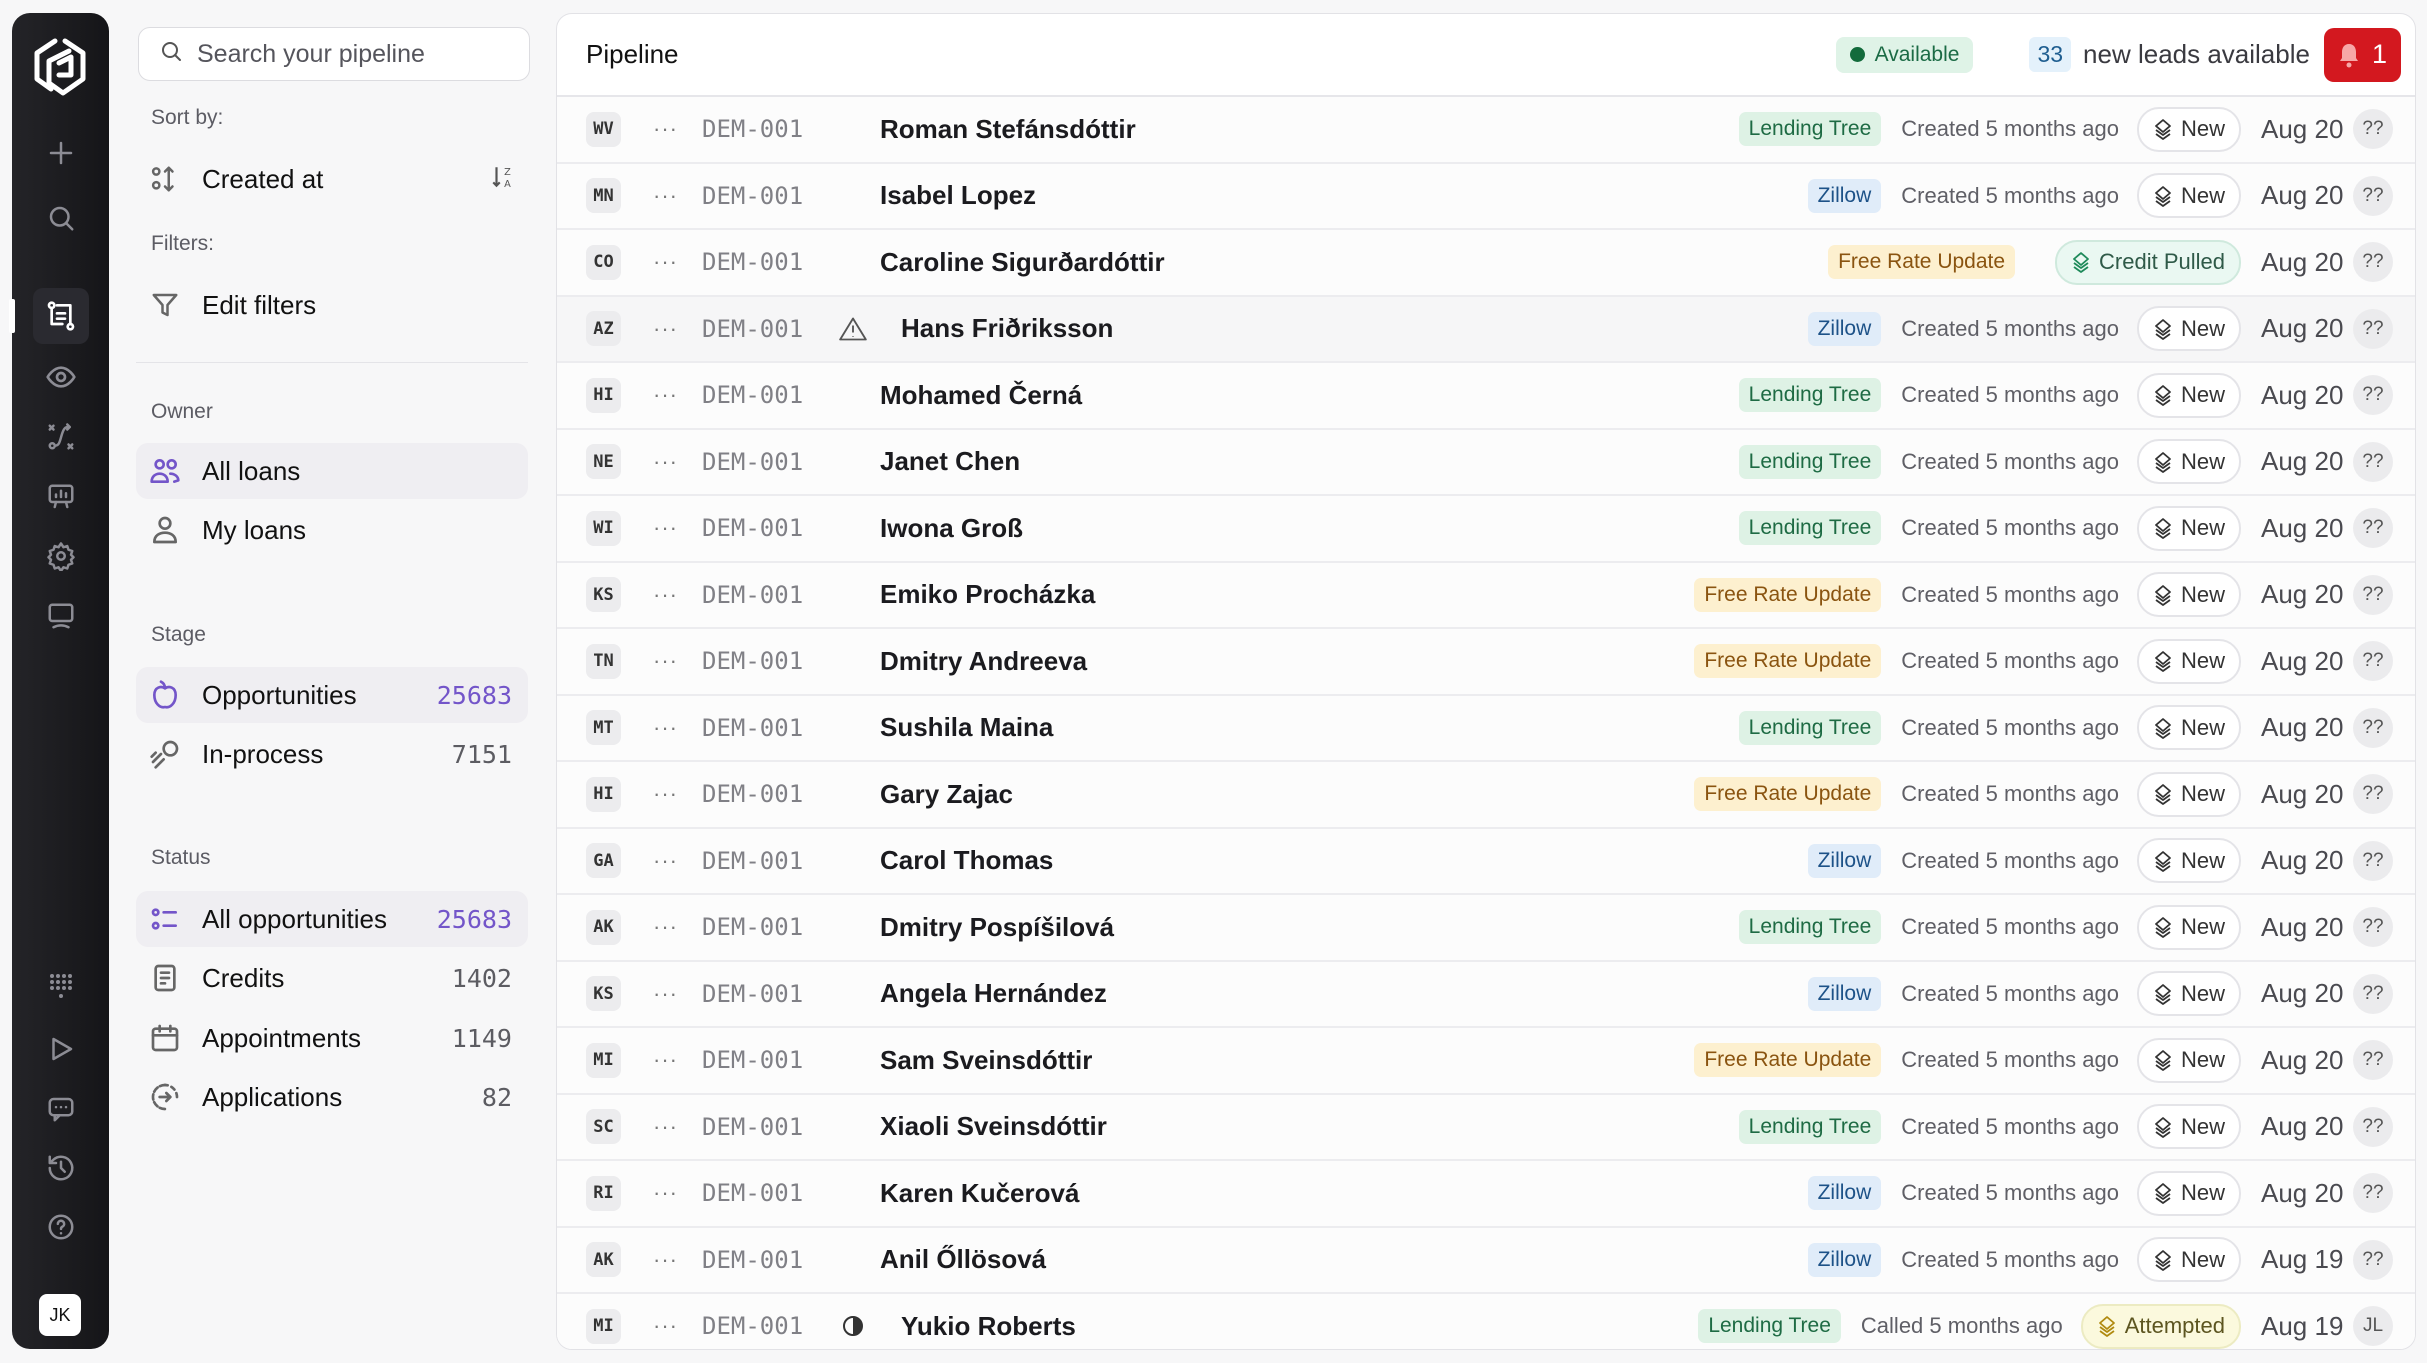 Image resolution: width=2427 pixels, height=1363 pixels. What do you see at coordinates (1007, 328) in the screenshot?
I see `borrower-name: Hans Friðriksson` at bounding box center [1007, 328].